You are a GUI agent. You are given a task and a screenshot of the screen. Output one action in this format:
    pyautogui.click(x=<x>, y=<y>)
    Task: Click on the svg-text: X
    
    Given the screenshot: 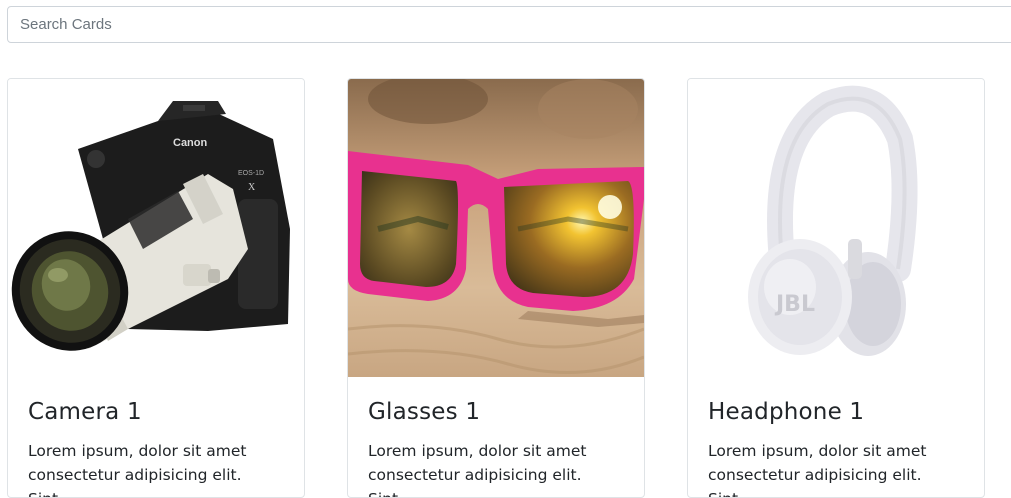 What is the action you would take?
    pyautogui.click(x=252, y=187)
    